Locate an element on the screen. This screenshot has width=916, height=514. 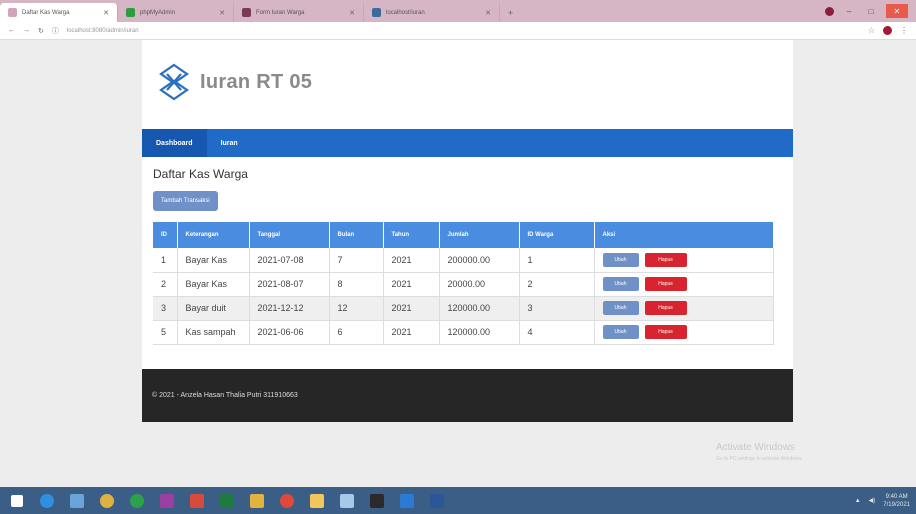
folder-icon is located at coordinates (257, 501).